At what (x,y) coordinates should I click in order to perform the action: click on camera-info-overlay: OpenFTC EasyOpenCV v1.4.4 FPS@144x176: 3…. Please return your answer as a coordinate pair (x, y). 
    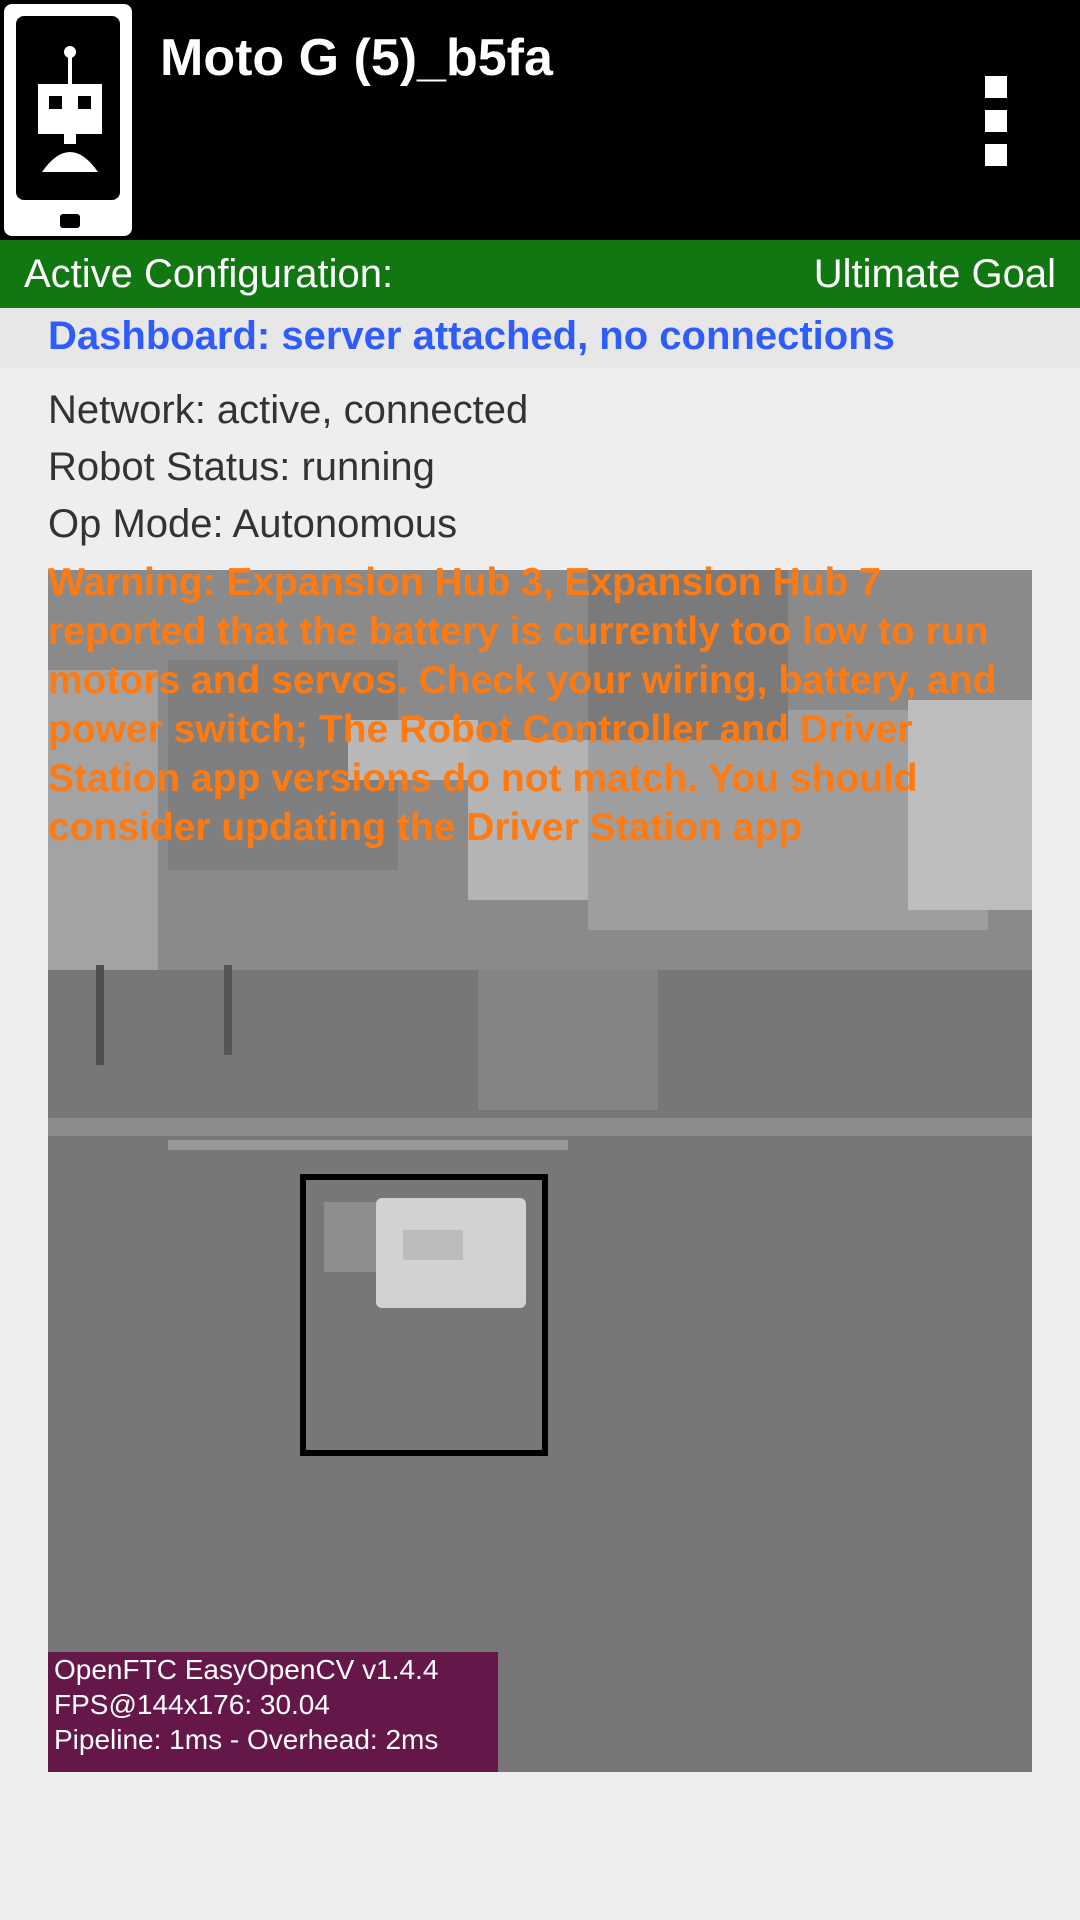
    Looking at the image, I should click on (273, 1712).